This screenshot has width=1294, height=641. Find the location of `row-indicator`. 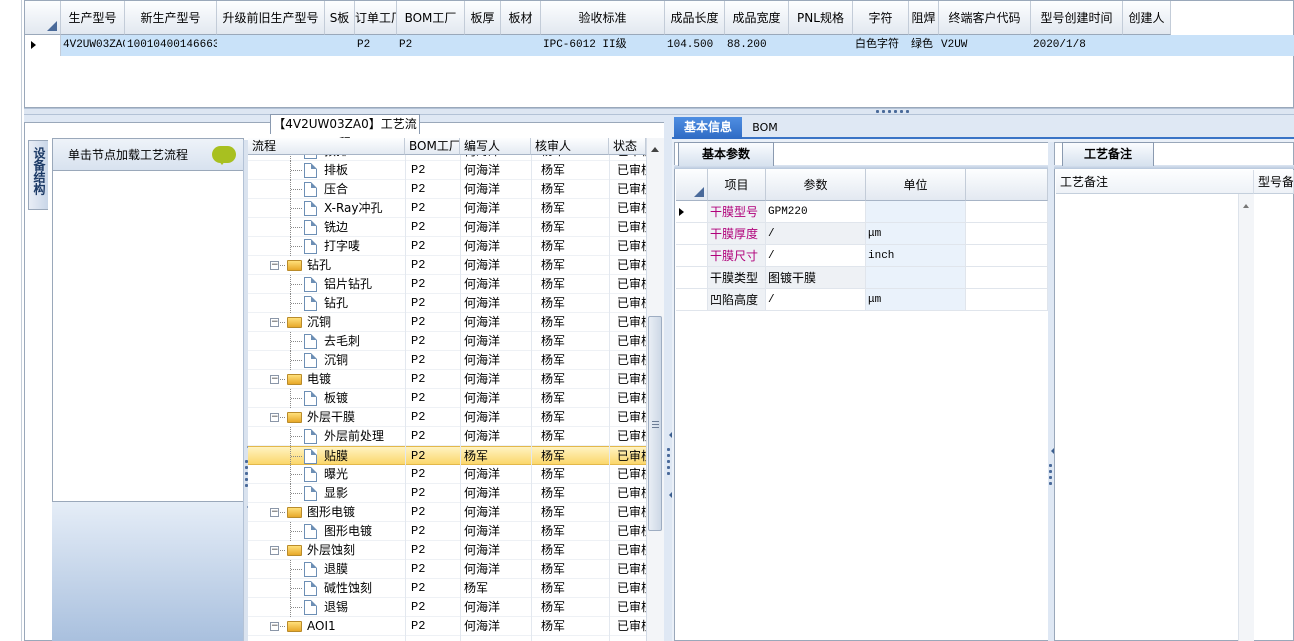

row-indicator is located at coordinates (43, 45).